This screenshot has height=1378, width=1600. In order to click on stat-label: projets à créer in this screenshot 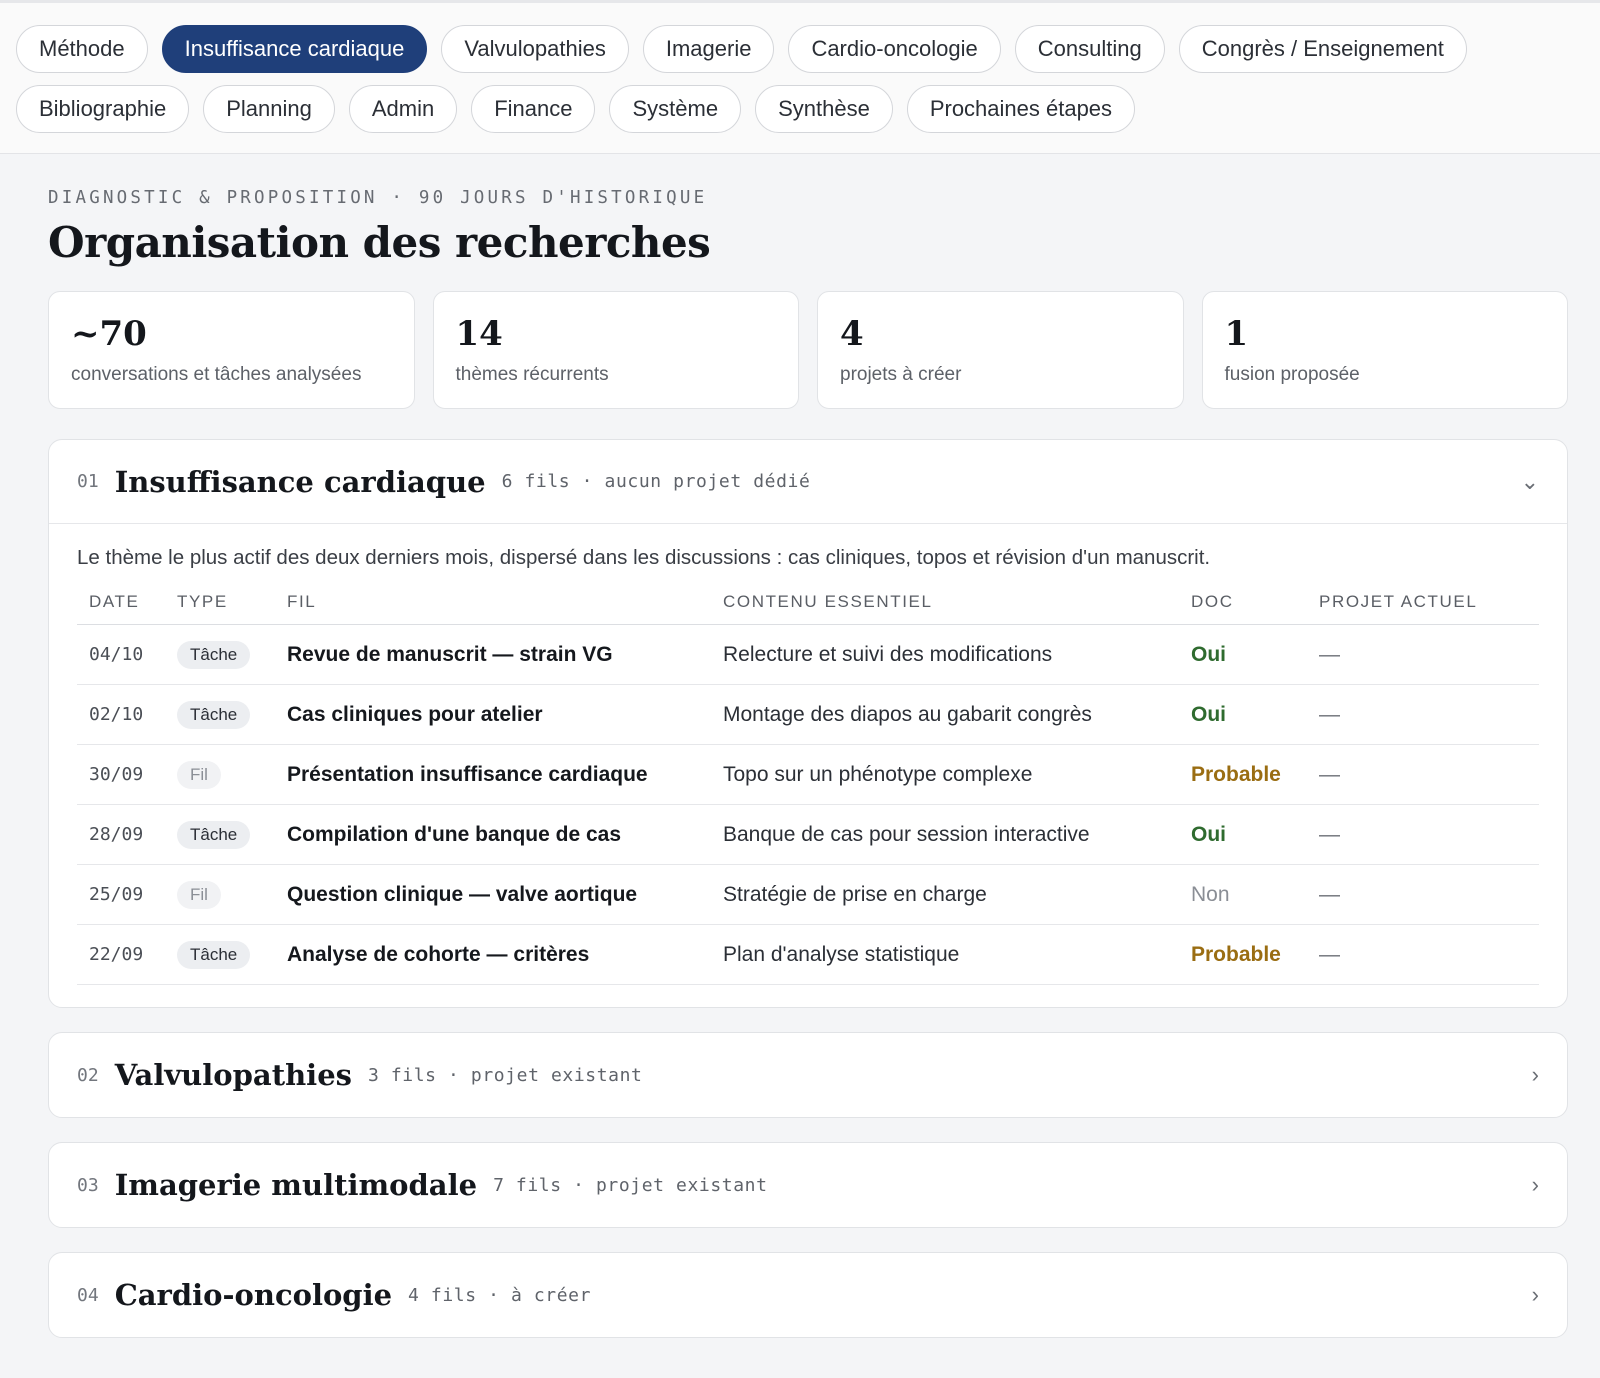, I will do `click(901, 374)`.